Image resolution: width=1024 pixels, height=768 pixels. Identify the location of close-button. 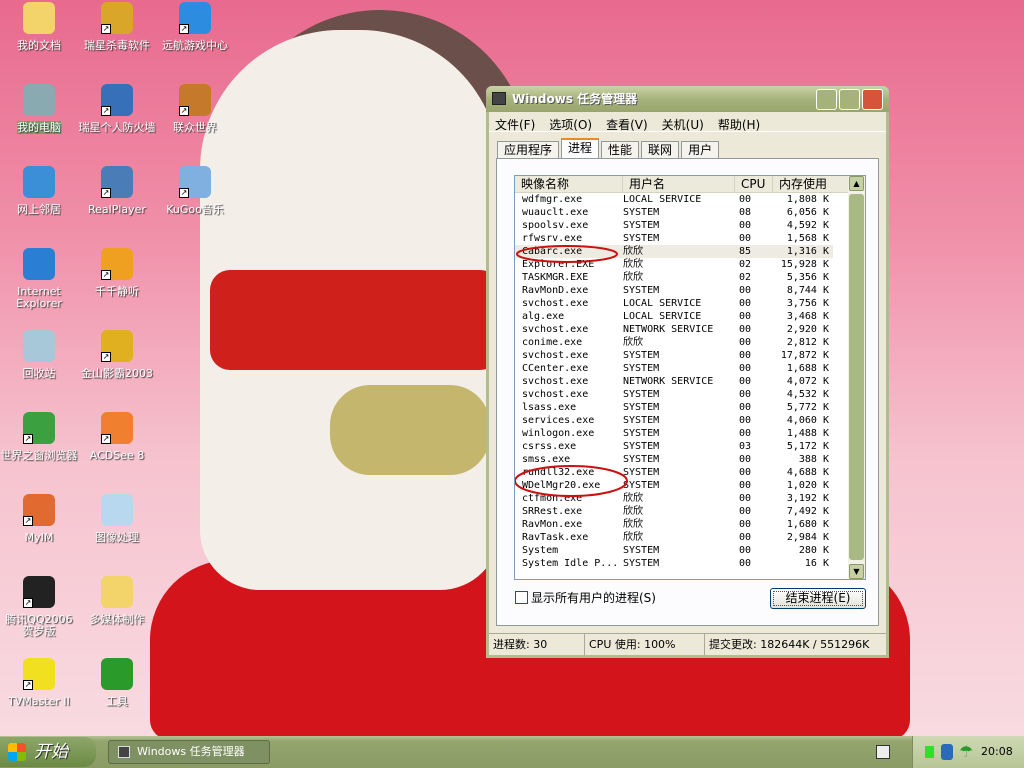
(872, 99).